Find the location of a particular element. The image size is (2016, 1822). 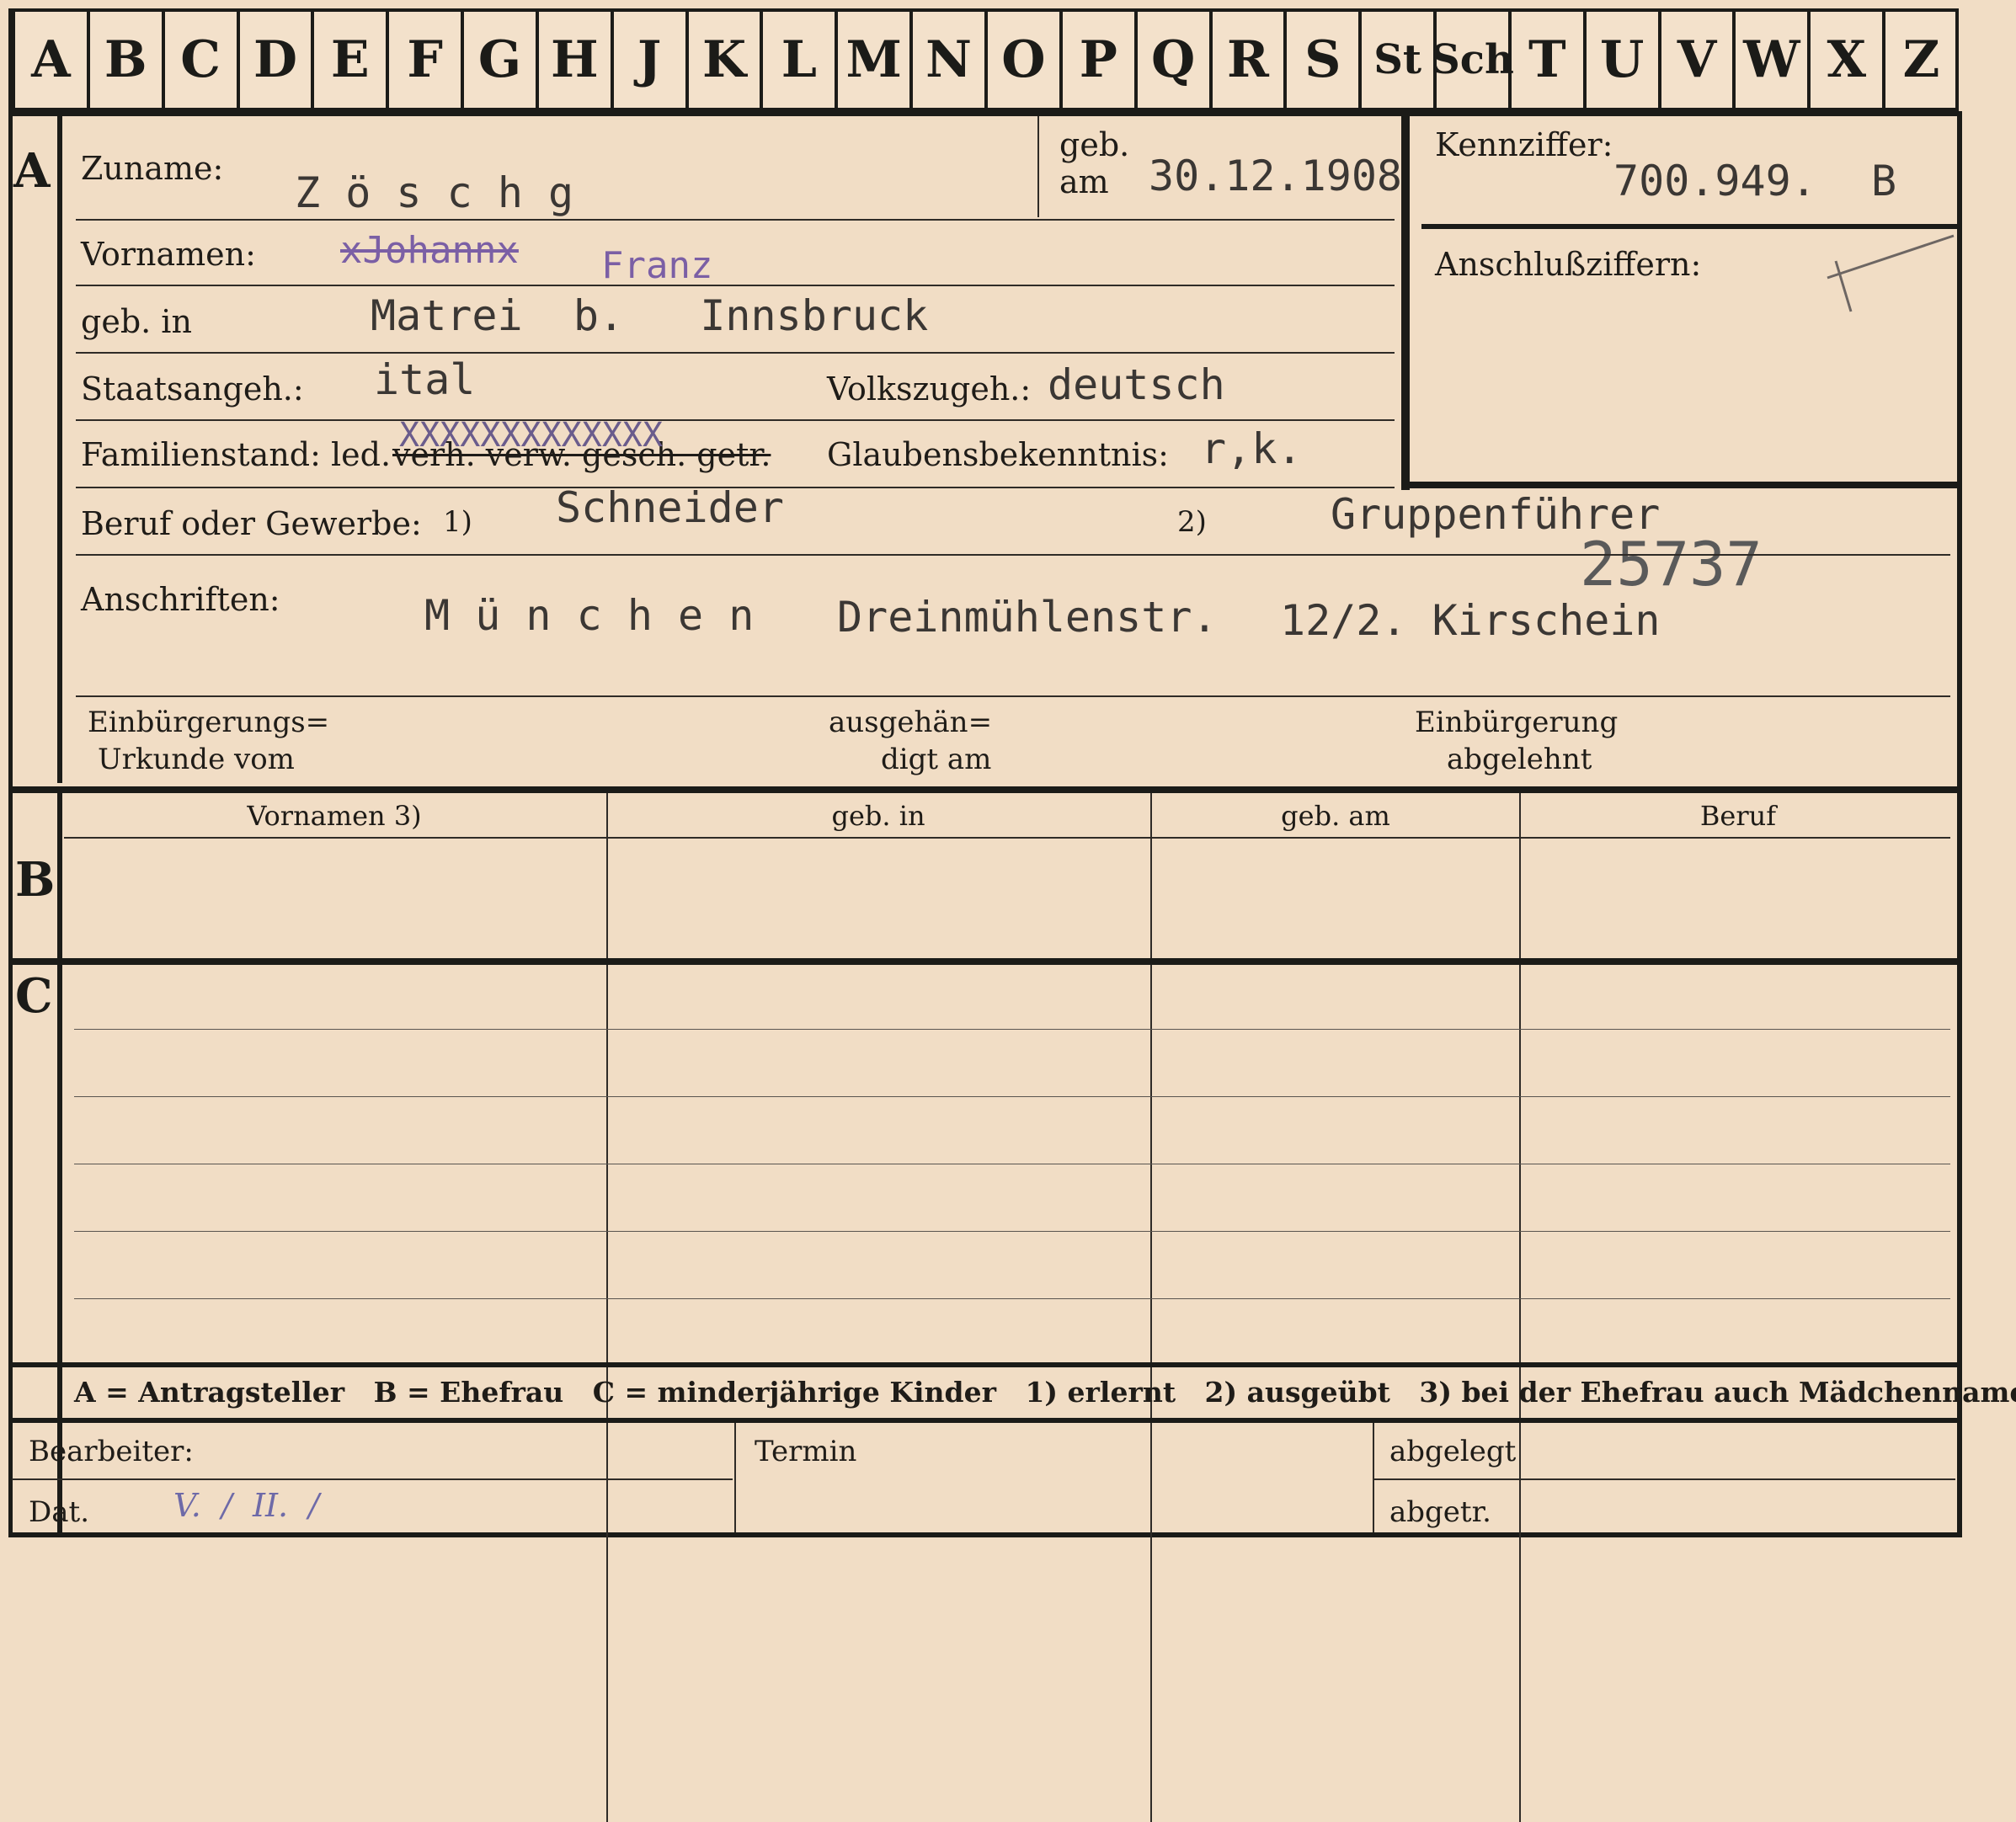

section-a-divider is located at coordinates (59, 449).